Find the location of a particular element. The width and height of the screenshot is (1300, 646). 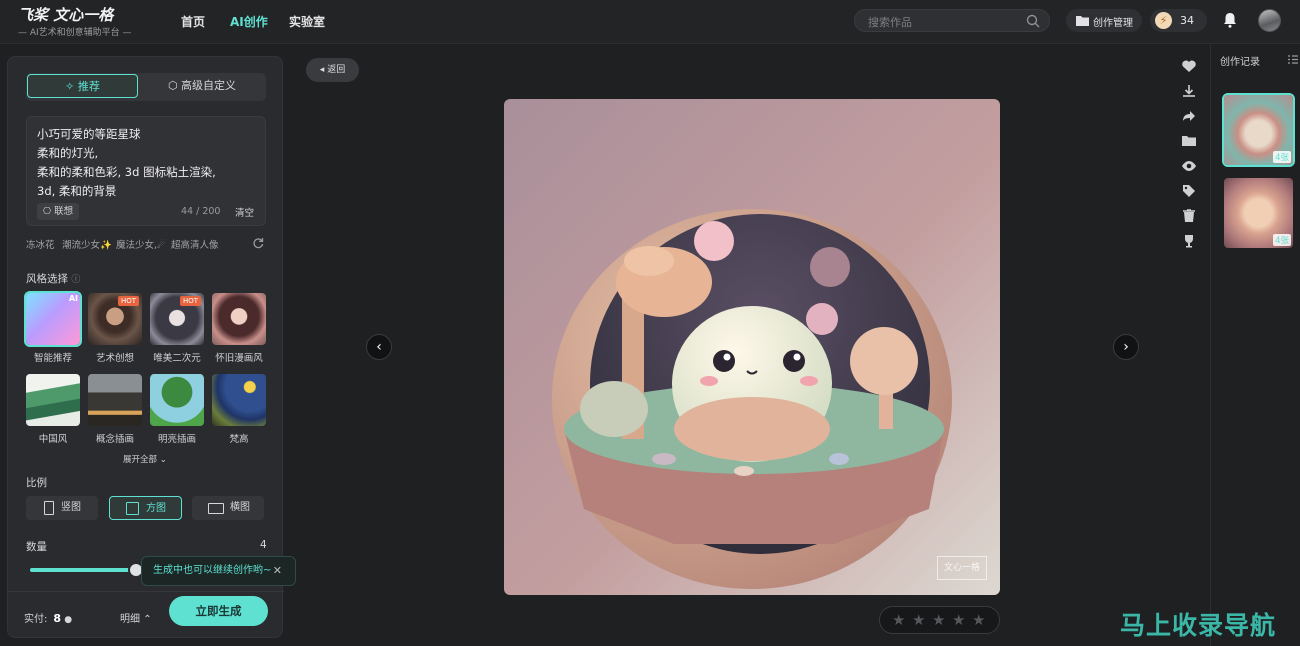

expand-all-button: 展开全部 ⌄ is located at coordinates (145, 459).